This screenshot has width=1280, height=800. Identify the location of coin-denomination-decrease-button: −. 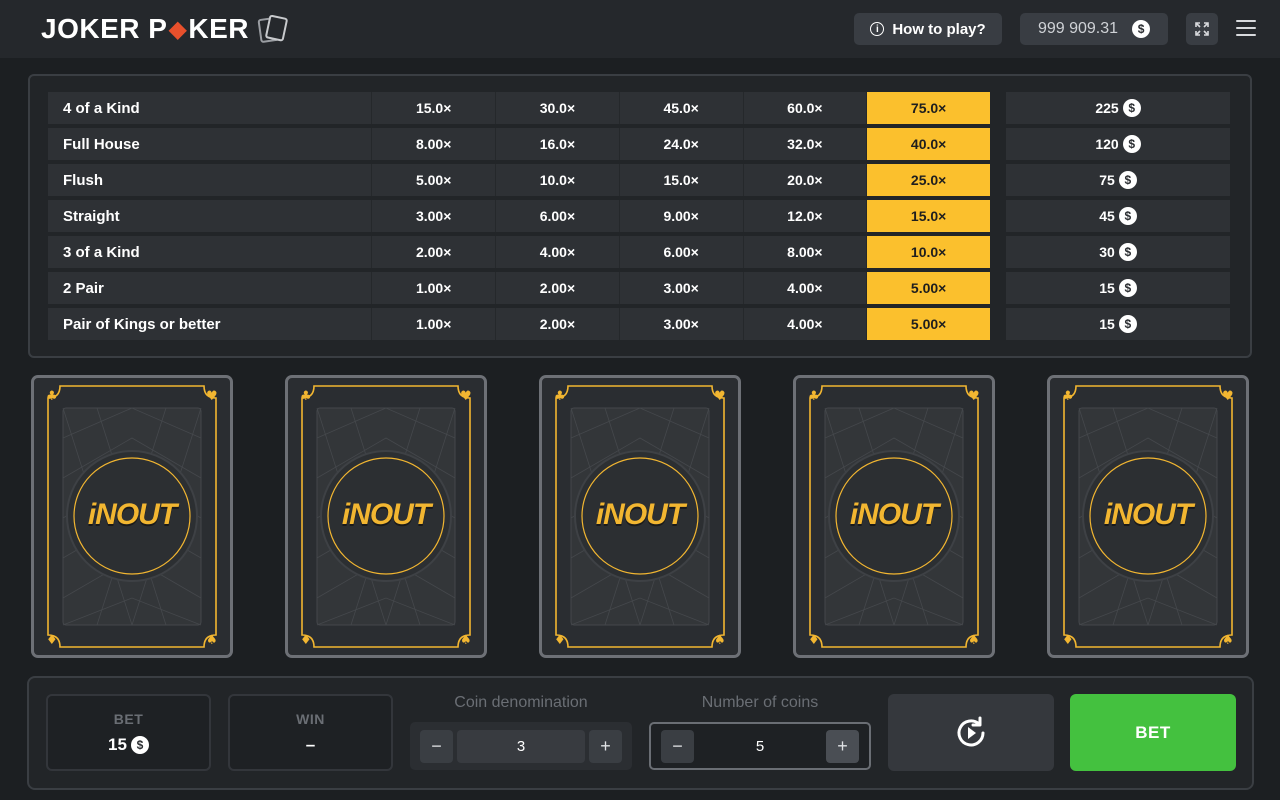
(436, 746).